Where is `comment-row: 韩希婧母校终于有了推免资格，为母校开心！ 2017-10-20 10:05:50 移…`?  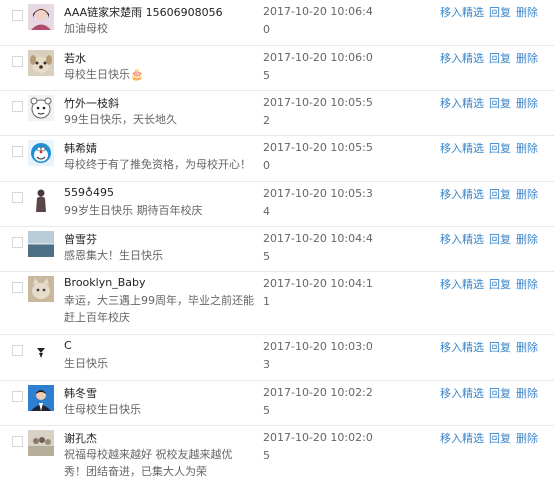
comment-row: 韩希婧母校终于有了推免资格，为母校开心！ 2017-10-20 10:05:50 移… is located at coordinates (277, 158).